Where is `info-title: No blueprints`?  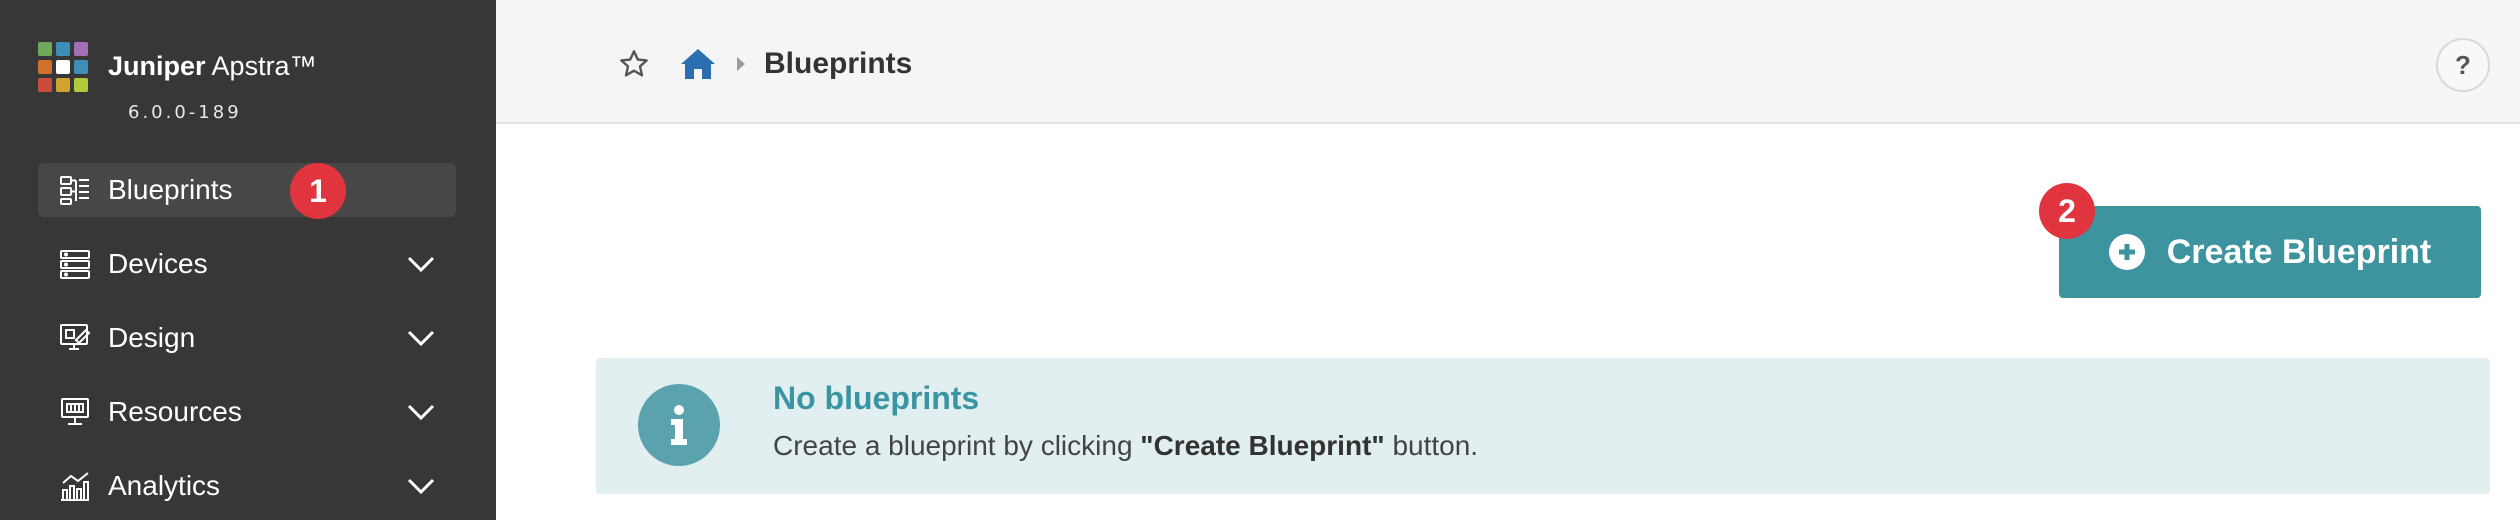 info-title: No blueprints is located at coordinates (876, 398).